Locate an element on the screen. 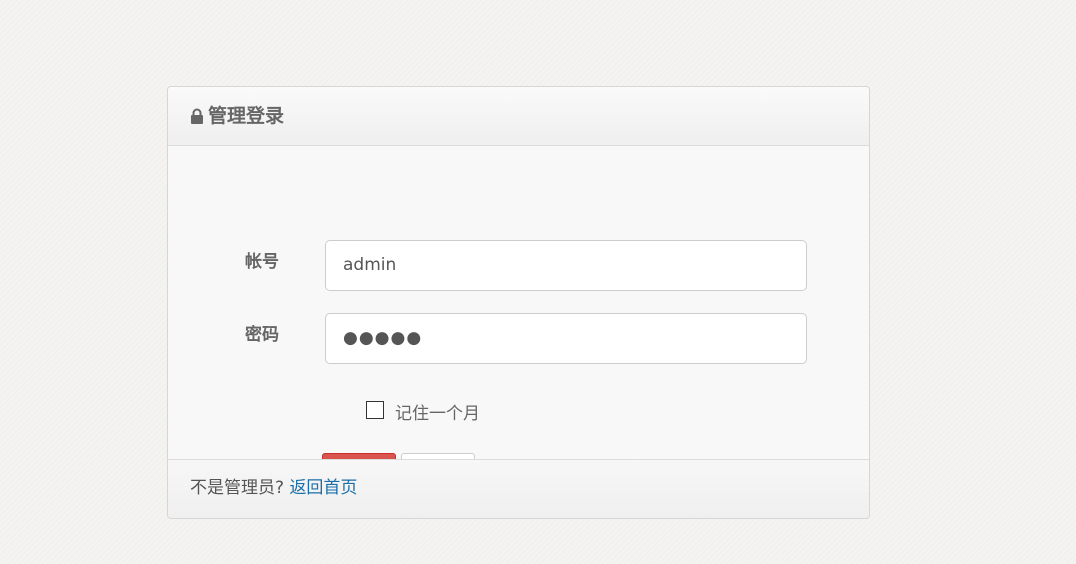 The height and width of the screenshot is (564, 1076). not-admin-prompt: 不是管理员? is located at coordinates (237, 488).